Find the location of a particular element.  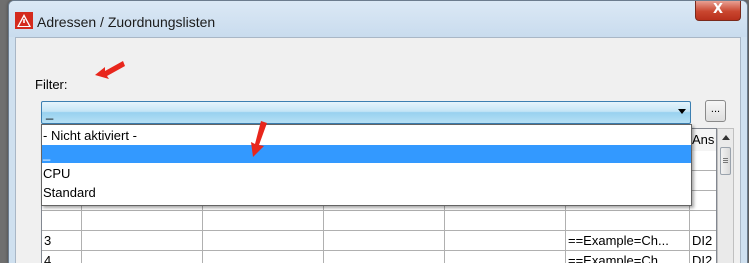

row-index-cell: 4 is located at coordinates (62, 257).